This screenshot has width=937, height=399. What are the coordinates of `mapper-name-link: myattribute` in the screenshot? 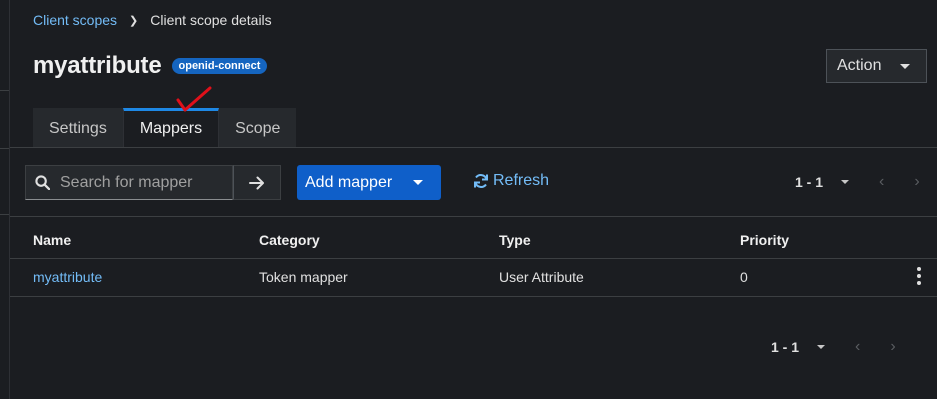 It's located at (67, 277).